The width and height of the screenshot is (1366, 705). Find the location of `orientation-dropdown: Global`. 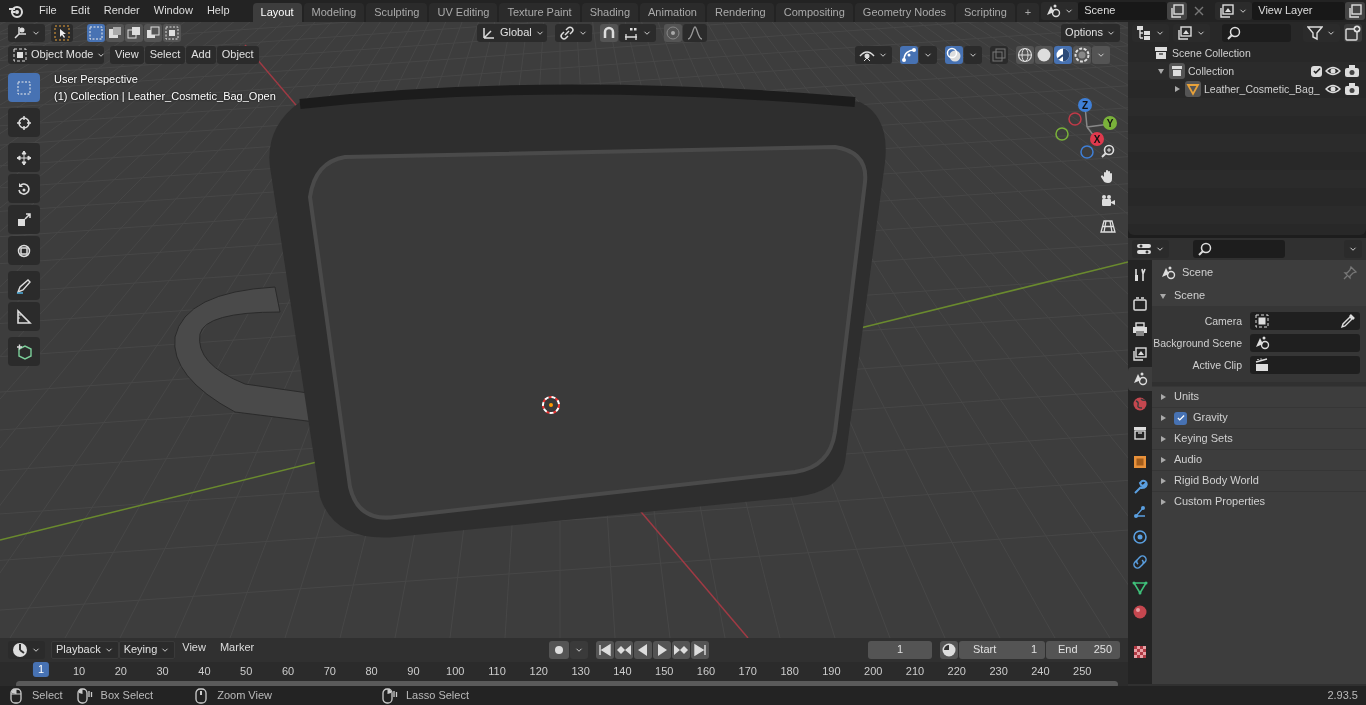

orientation-dropdown: Global is located at coordinates (512, 33).